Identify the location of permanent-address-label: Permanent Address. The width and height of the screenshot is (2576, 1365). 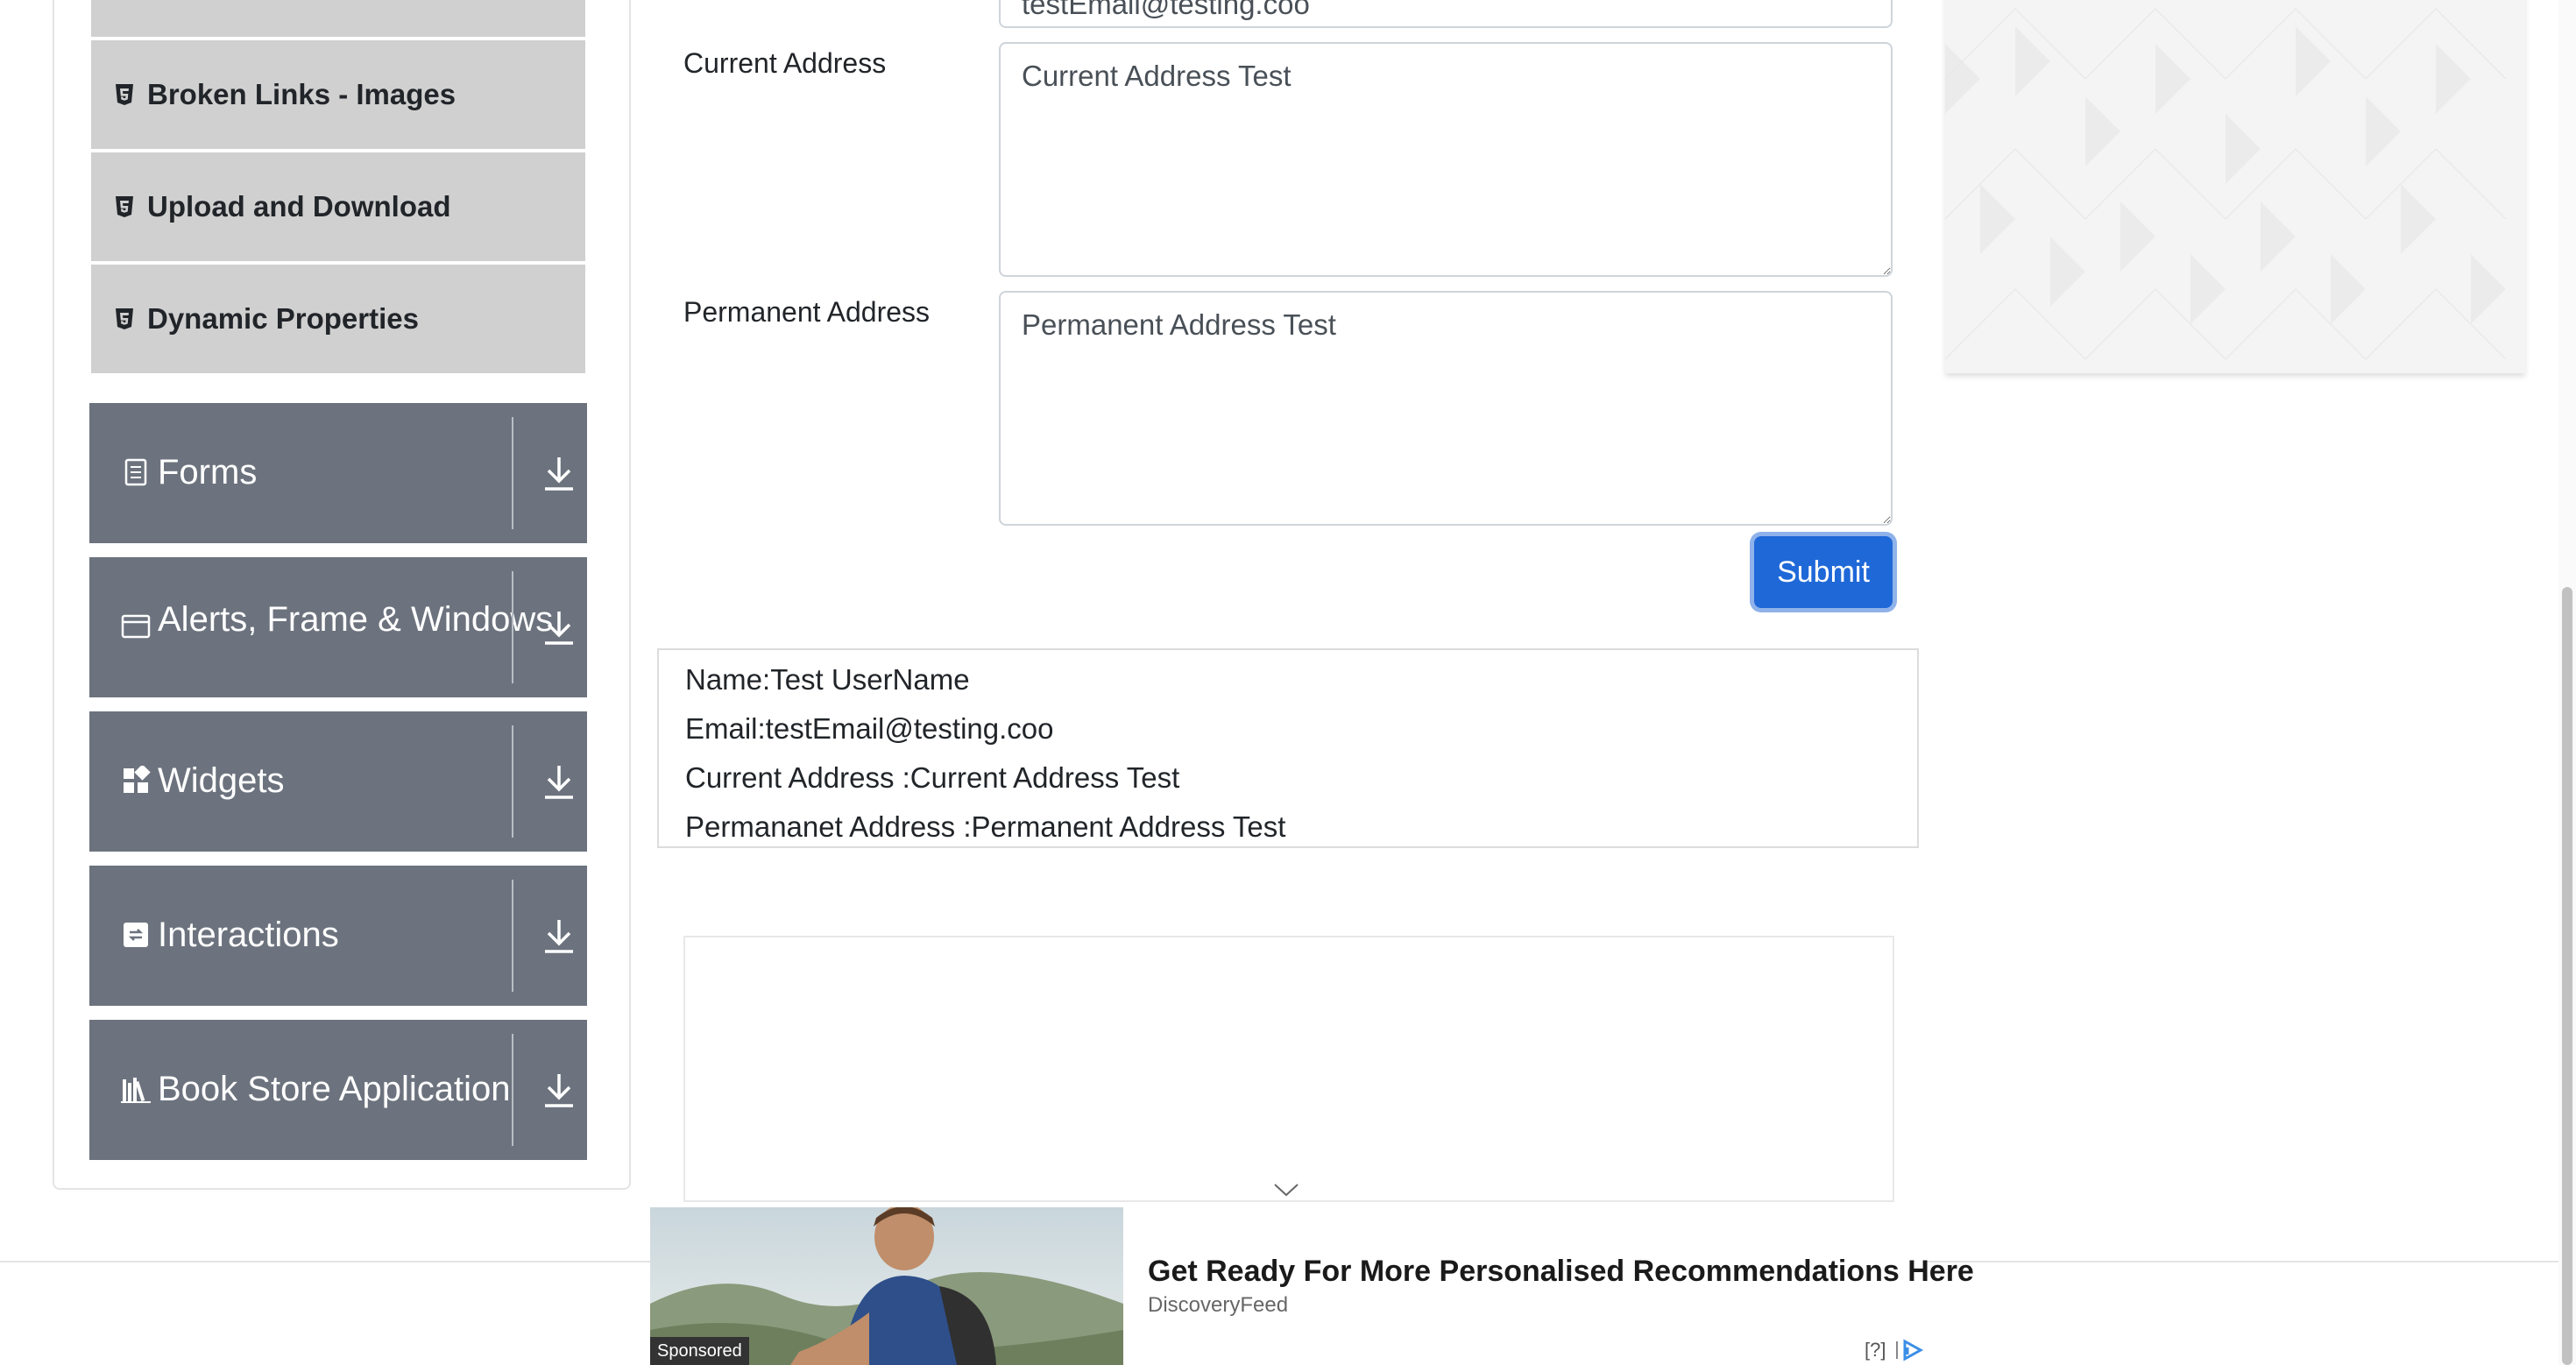
(807, 312).